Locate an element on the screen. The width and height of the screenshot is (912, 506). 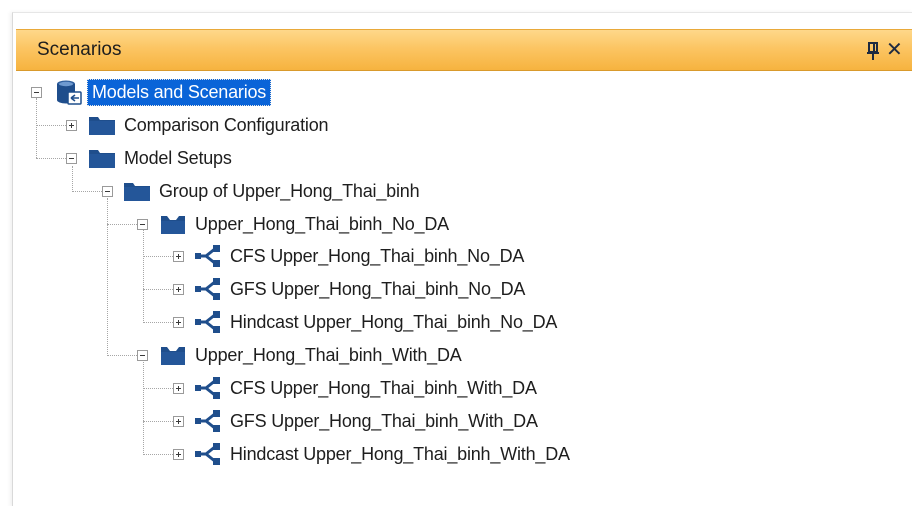
tree-node-scenario: GFS Upper_Hong_Thai_binh_No_DA is located at coordinates (361, 289).